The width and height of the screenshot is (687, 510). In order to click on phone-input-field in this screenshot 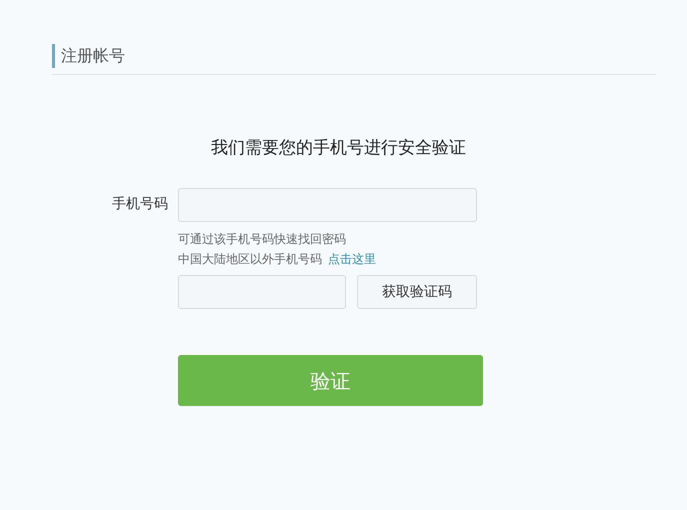, I will do `click(327, 205)`.